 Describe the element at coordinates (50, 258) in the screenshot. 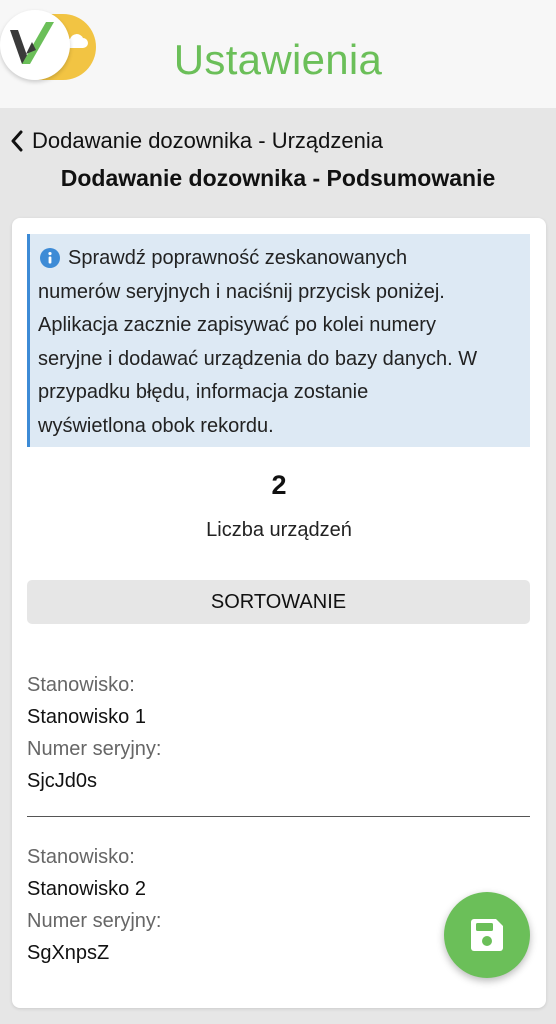

I see `info-icon` at that location.